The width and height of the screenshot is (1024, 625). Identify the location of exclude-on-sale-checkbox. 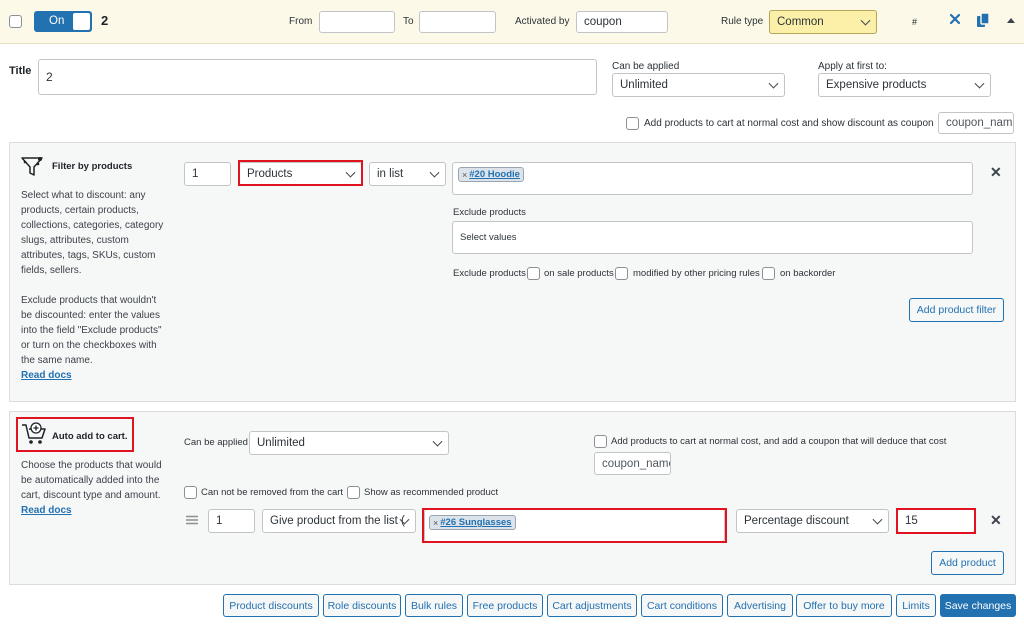
(533, 273).